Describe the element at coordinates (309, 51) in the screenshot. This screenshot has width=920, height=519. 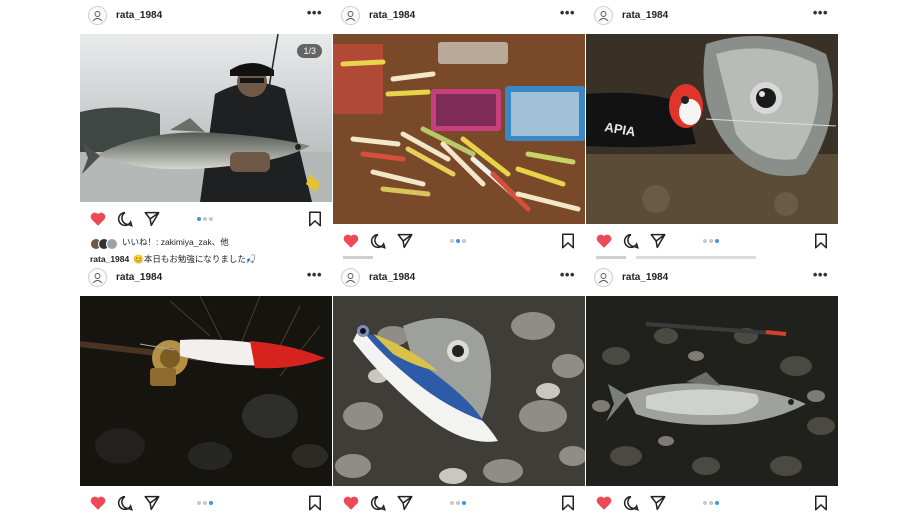
I see `image-counter-badge: 1/3` at that location.